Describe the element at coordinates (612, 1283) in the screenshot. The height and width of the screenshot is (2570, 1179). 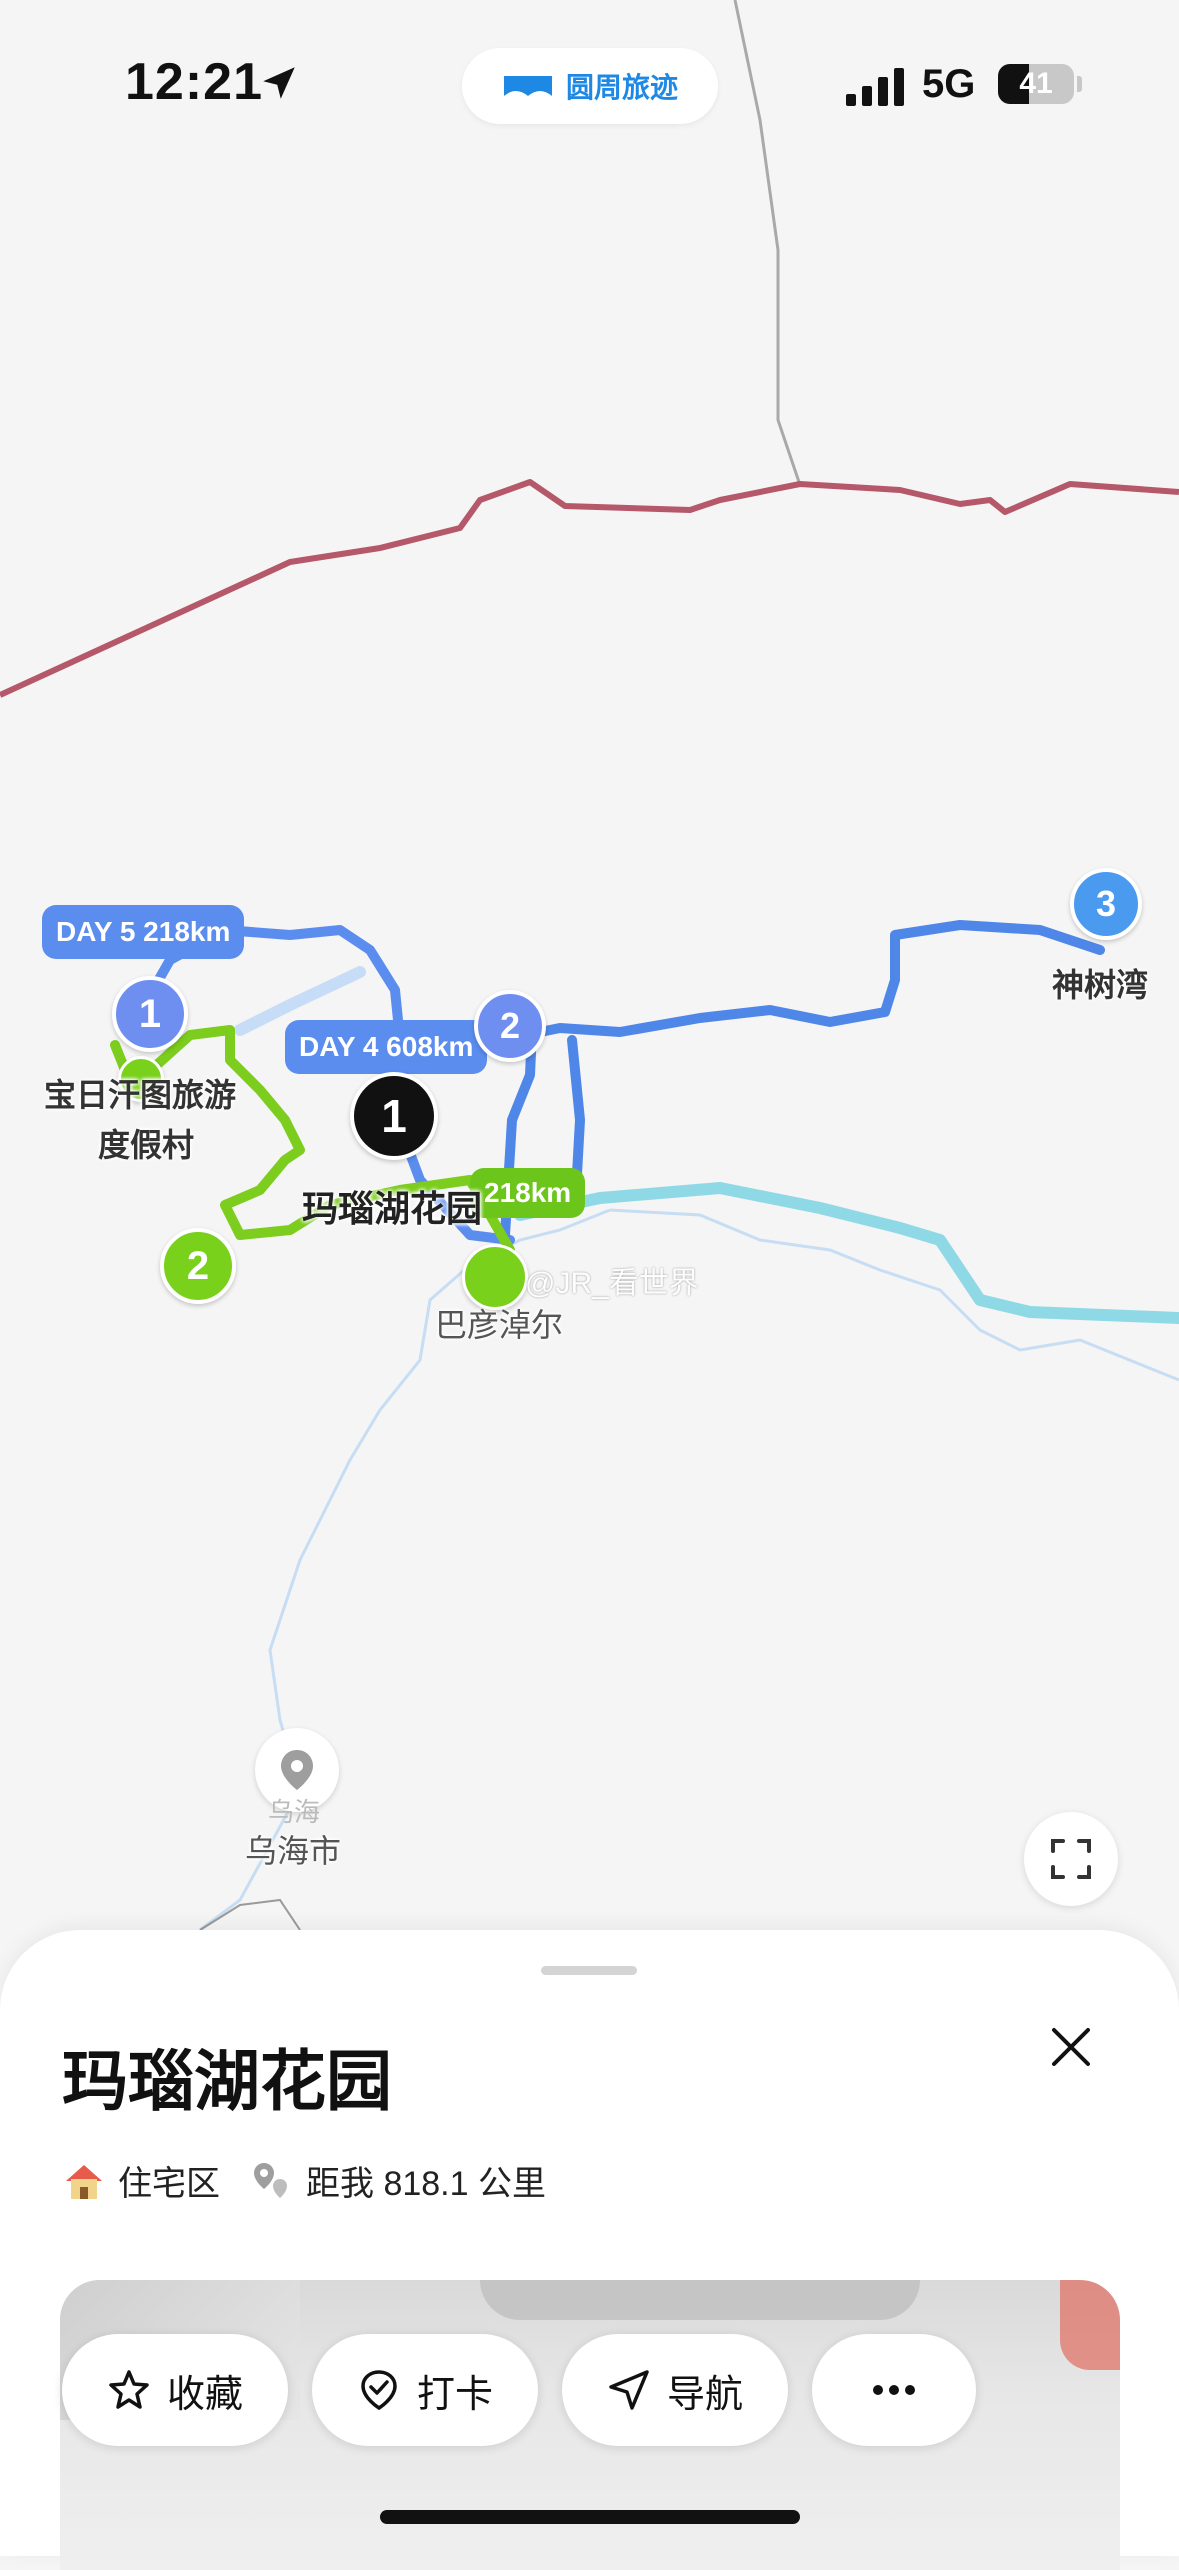
I see `watermark-text: @JR_看世界` at that location.